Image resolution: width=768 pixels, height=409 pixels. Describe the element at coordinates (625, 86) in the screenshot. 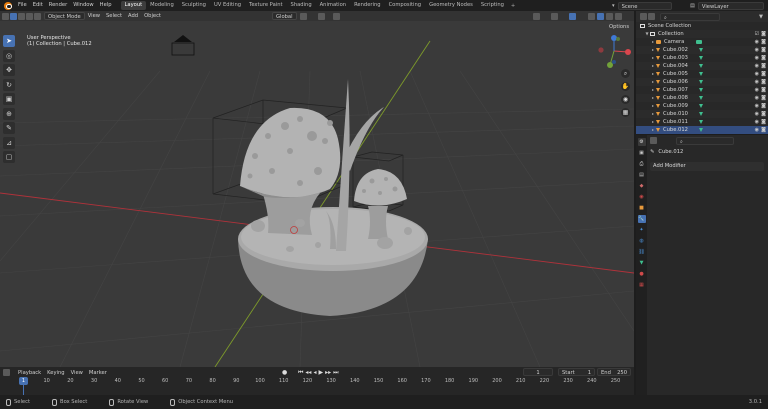

I see `pan-hand-icon: ✋` at that location.